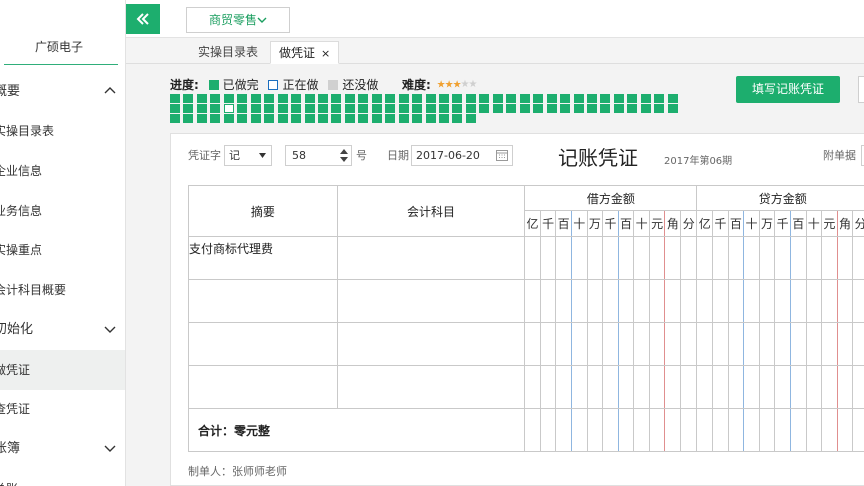 The height and width of the screenshot is (486, 864). What do you see at coordinates (62, 171) in the screenshot?
I see `sidebar-item-company-info: 企业信息` at bounding box center [62, 171].